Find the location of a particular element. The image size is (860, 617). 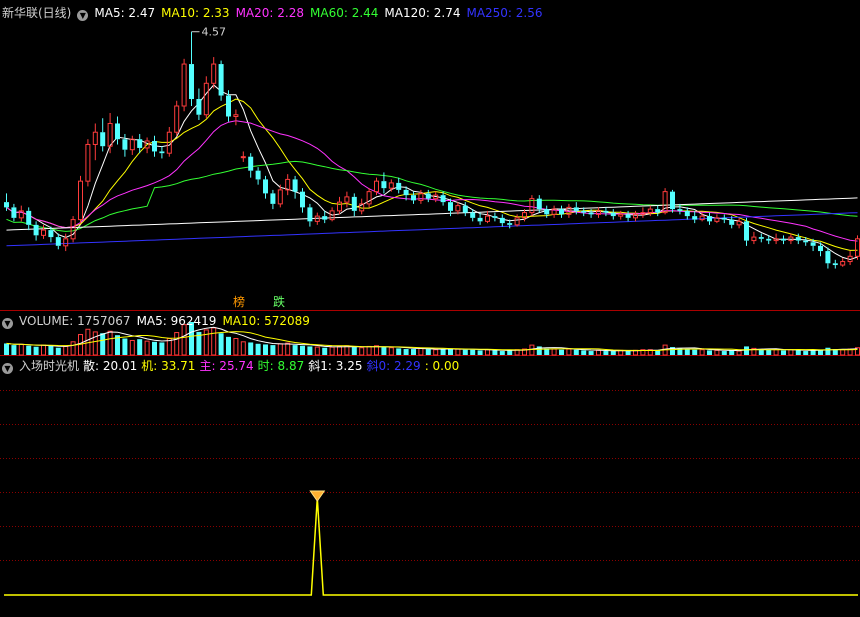

indicator-value: 机: 33.71 is located at coordinates (168, 366).